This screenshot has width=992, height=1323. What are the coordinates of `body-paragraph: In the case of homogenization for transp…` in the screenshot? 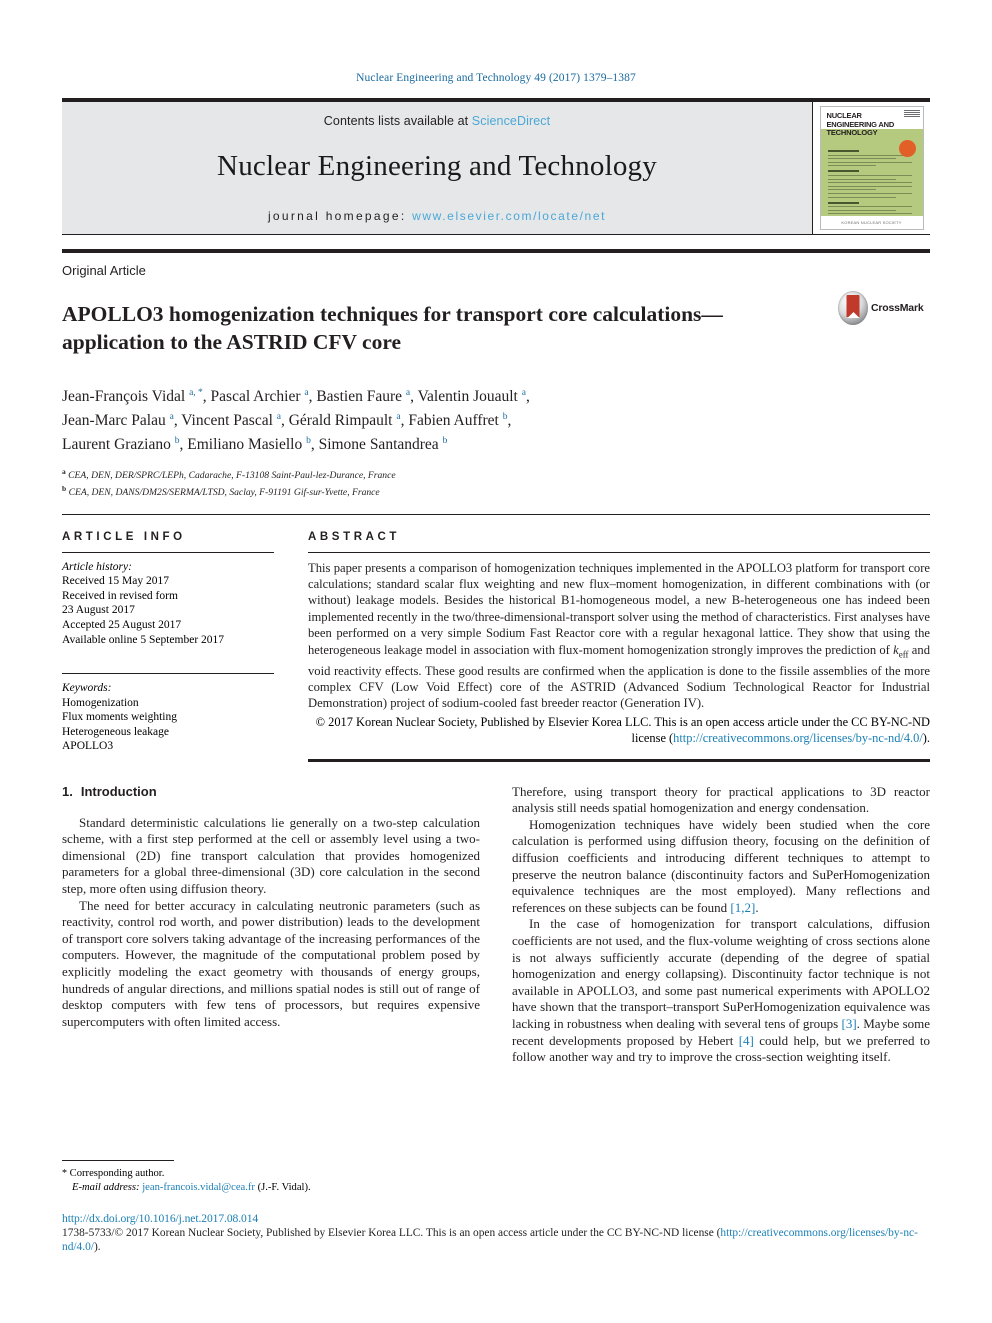 It's located at (721, 990).